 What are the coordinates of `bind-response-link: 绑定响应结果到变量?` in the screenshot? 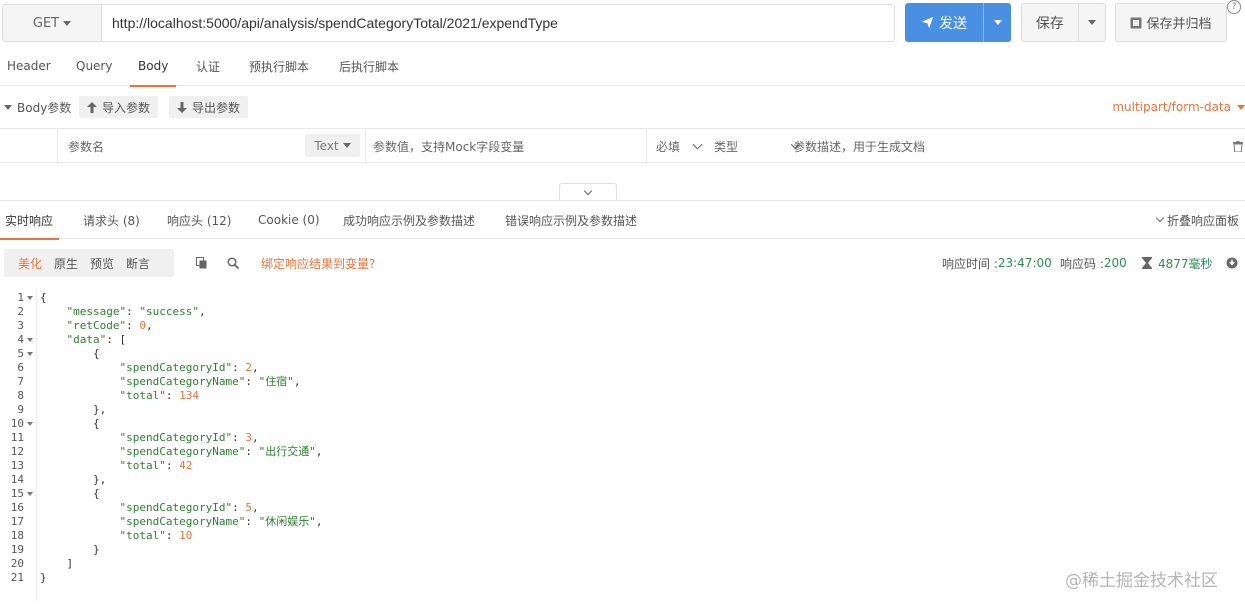 It's located at (318, 263).